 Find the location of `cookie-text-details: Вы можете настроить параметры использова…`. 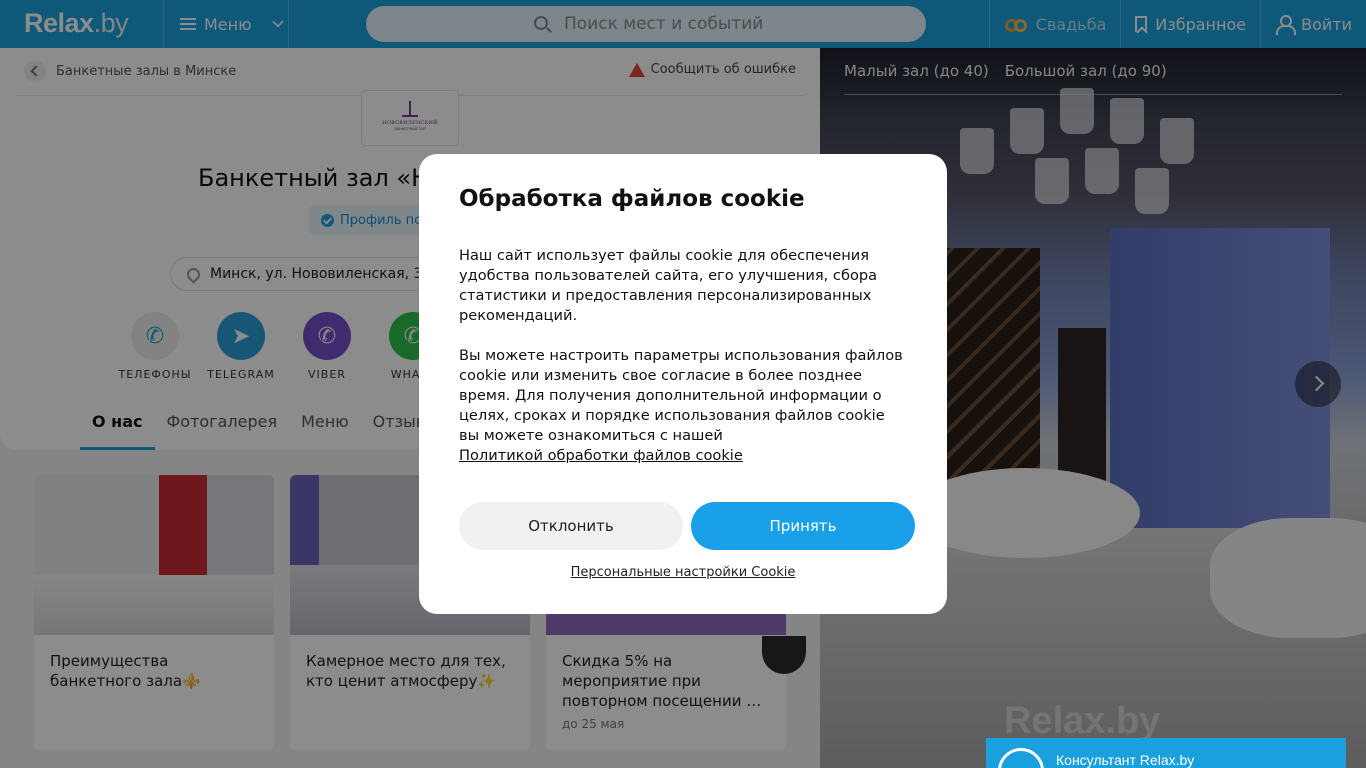

cookie-text-details: Вы можете настроить параметры использова… is located at coordinates (683, 406).